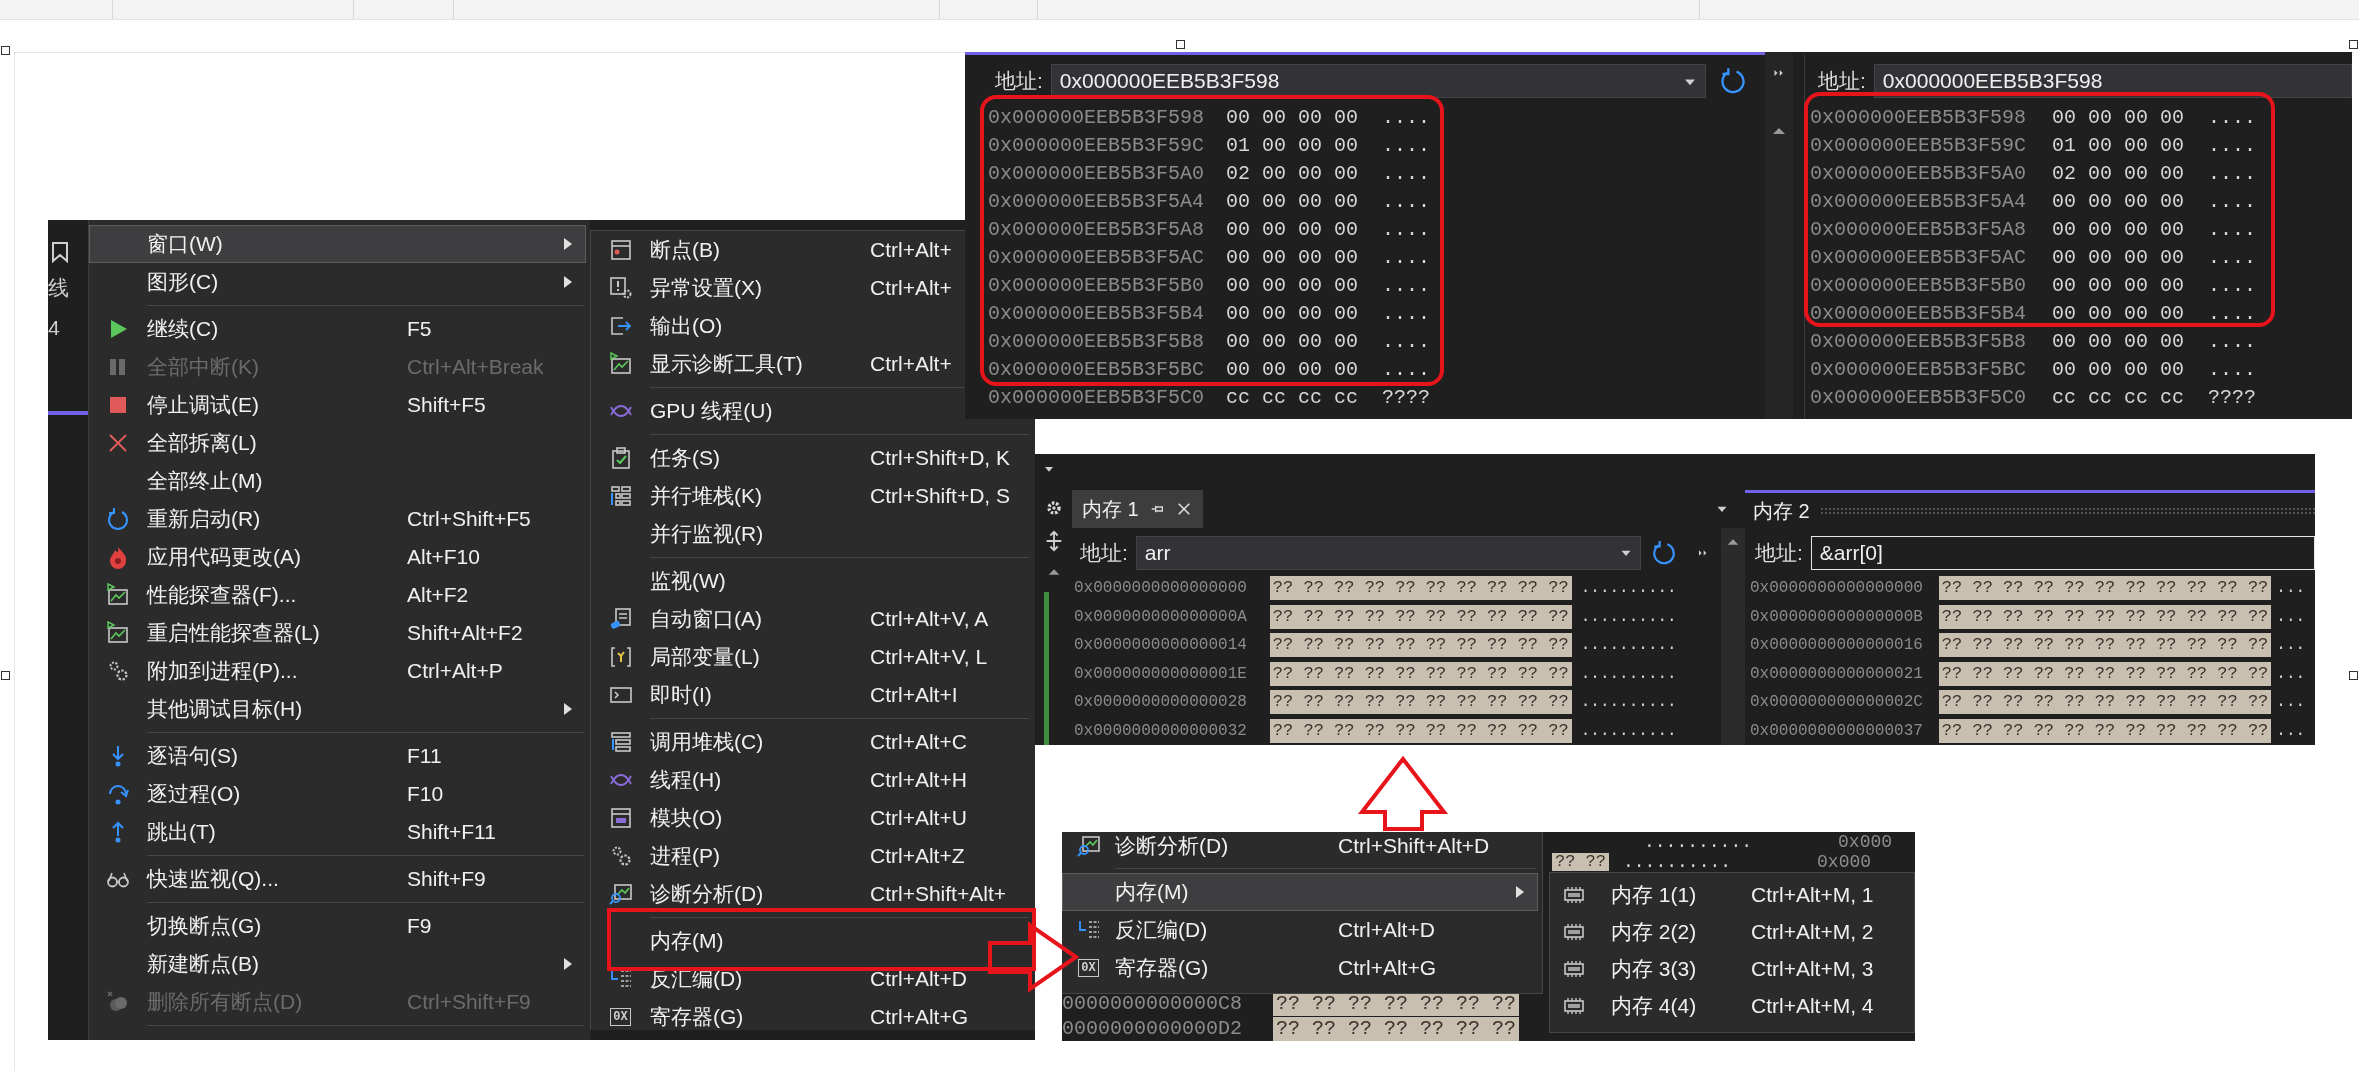 Image resolution: width=2359 pixels, height=1071 pixels. Describe the element at coordinates (337, 557) in the screenshot. I see `menu-item: 应用代码更改(A) Alt+F10` at that location.